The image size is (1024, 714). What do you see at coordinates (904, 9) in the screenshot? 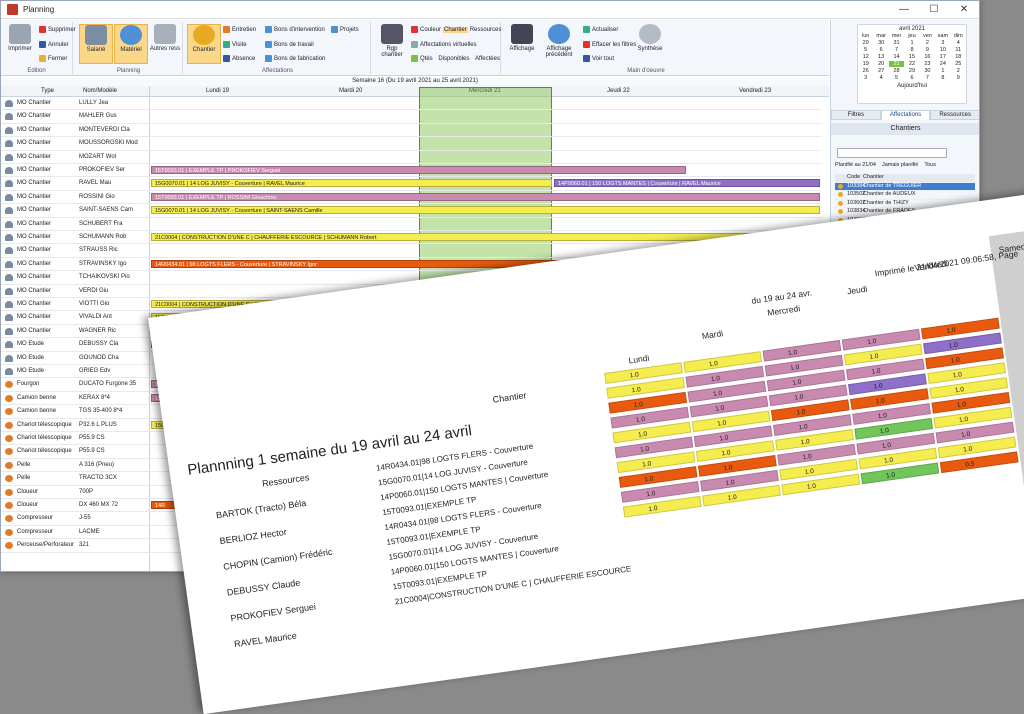
I see `minimize-button: —` at bounding box center [904, 9].